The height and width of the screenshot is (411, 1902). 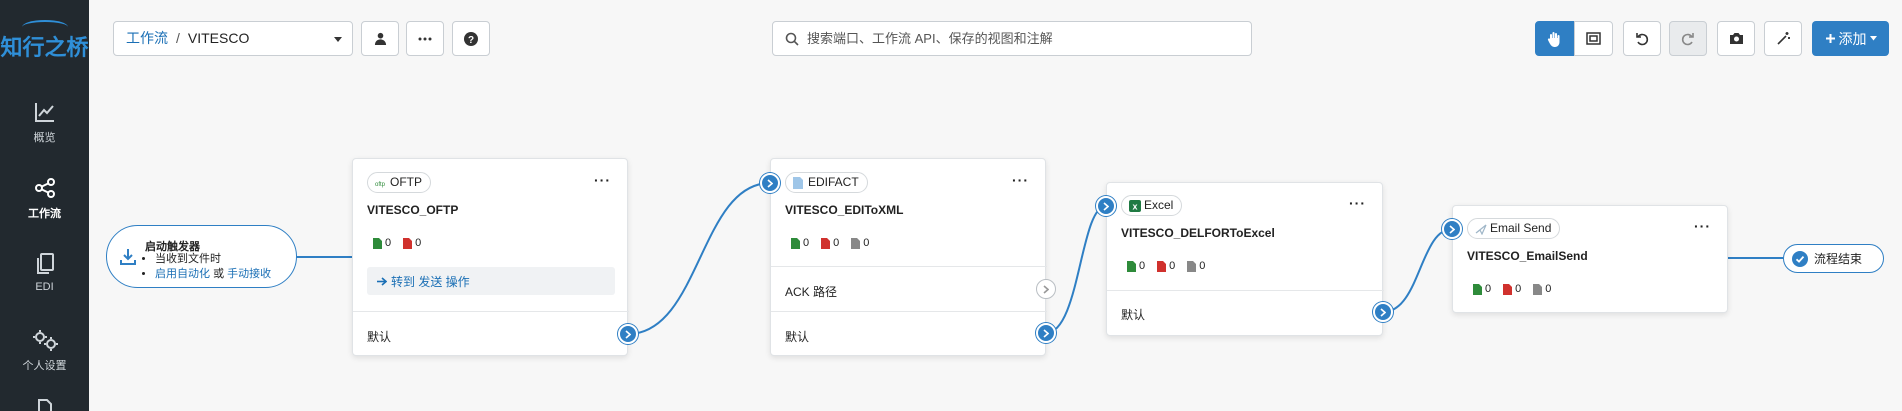 I want to click on excel-icon: x, so click(x=1135, y=206).